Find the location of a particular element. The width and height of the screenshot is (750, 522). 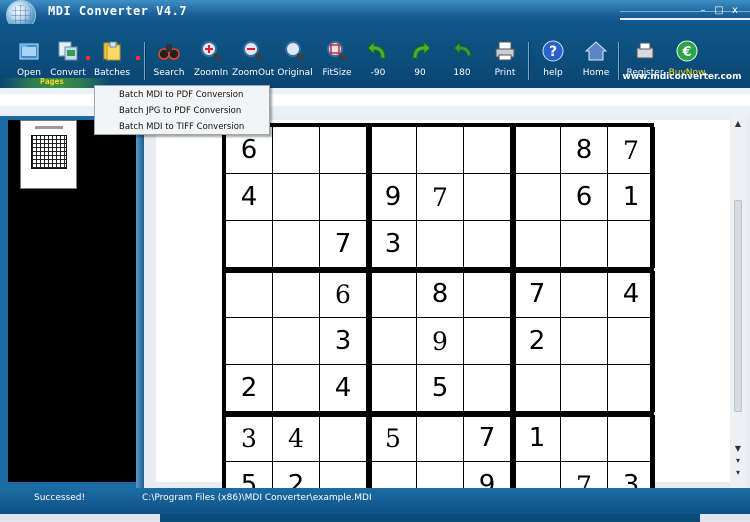

search-label: Search is located at coordinates (169, 73).